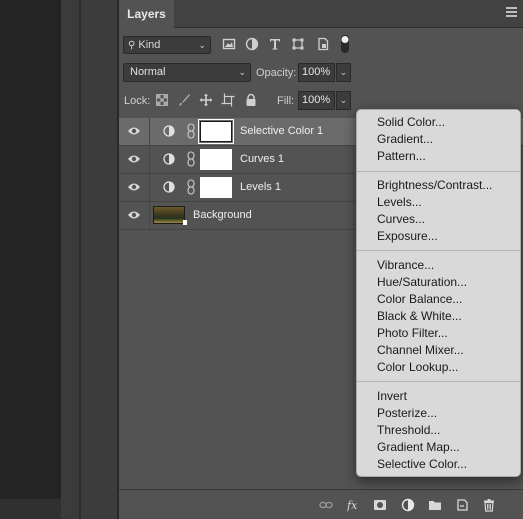 The width and height of the screenshot is (523, 519). What do you see at coordinates (323, 44) in the screenshot?
I see `smart-object-filter-icon` at bounding box center [323, 44].